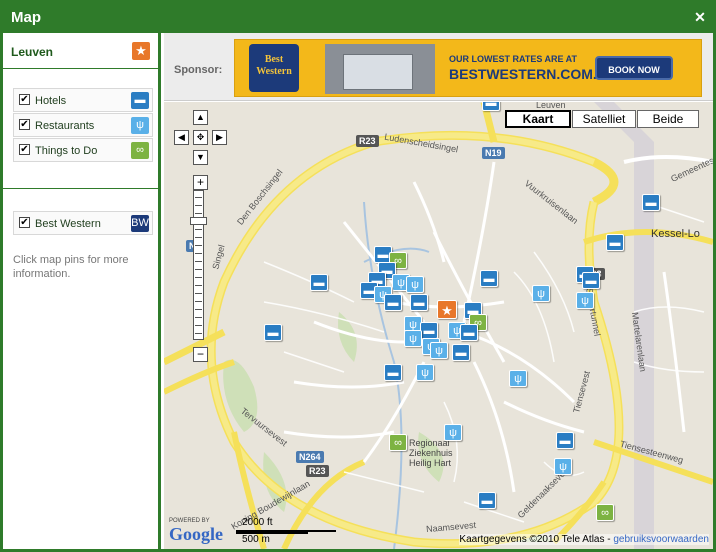 The height and width of the screenshot is (552, 716). Describe the element at coordinates (523, 74) in the screenshot. I see `ad-domain: BESTWESTERN.COM.` at that location.